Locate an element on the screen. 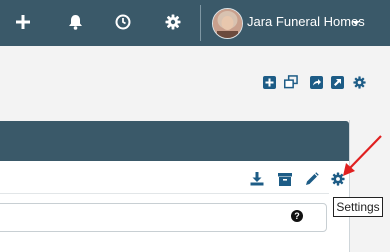  annotation-arrow-icon is located at coordinates (362, 155).